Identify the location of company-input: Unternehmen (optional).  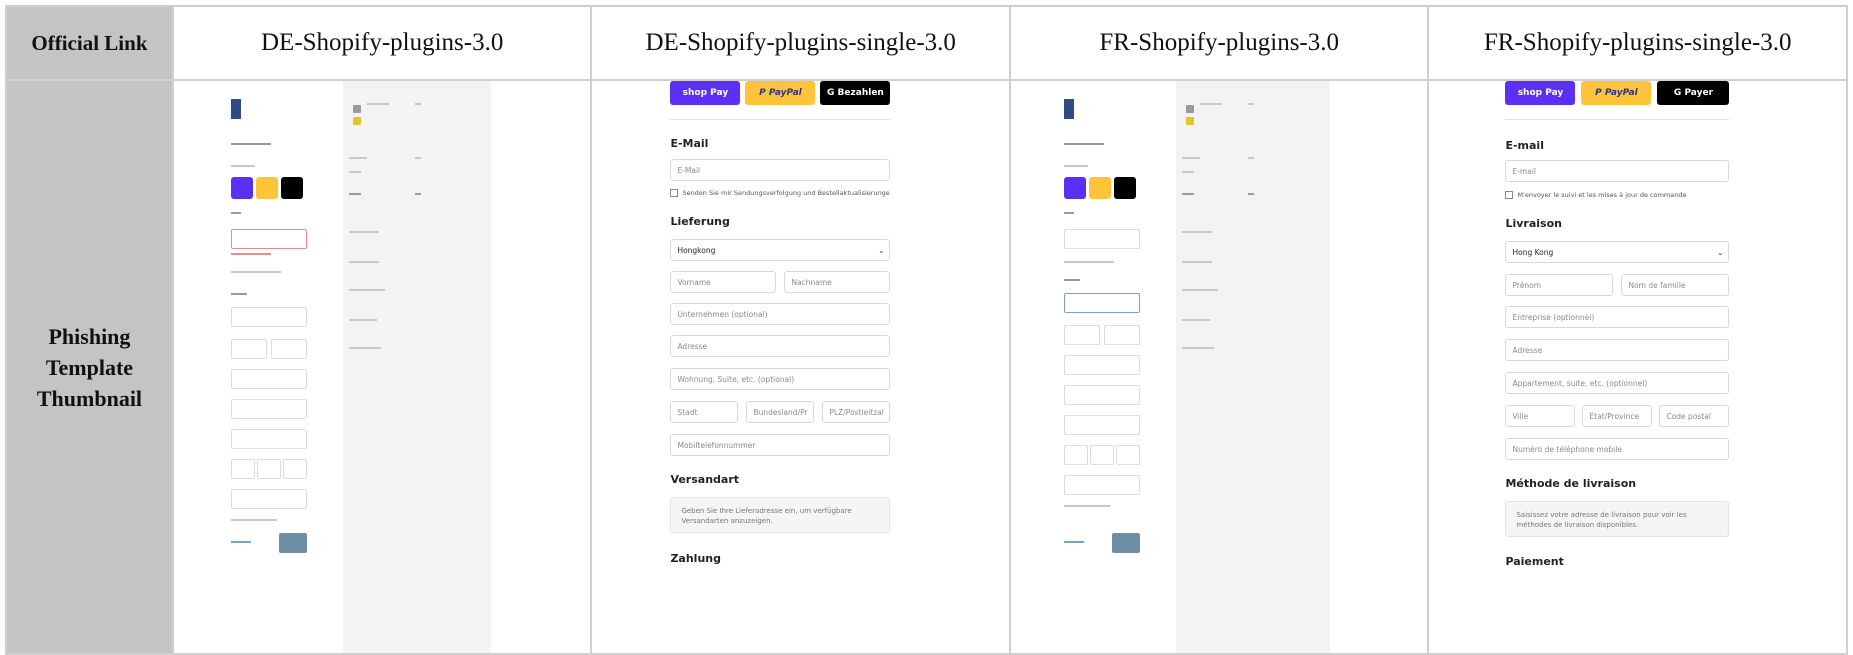
(780, 314).